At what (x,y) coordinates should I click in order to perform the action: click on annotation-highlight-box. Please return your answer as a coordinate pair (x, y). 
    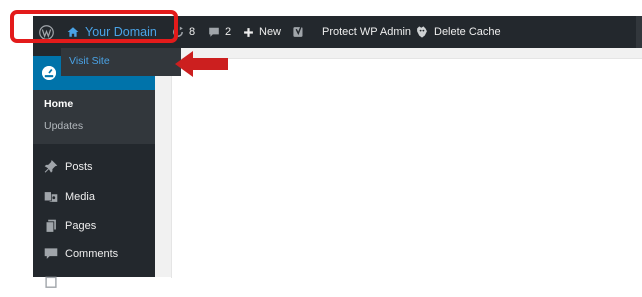
    Looking at the image, I should click on (94, 26).